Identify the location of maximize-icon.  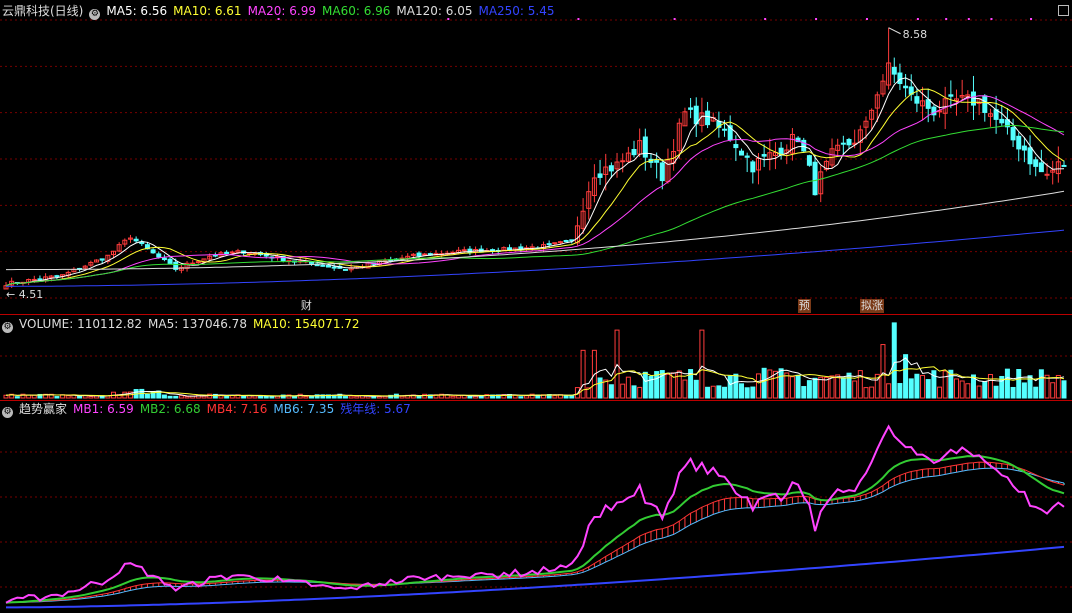
(1063, 10).